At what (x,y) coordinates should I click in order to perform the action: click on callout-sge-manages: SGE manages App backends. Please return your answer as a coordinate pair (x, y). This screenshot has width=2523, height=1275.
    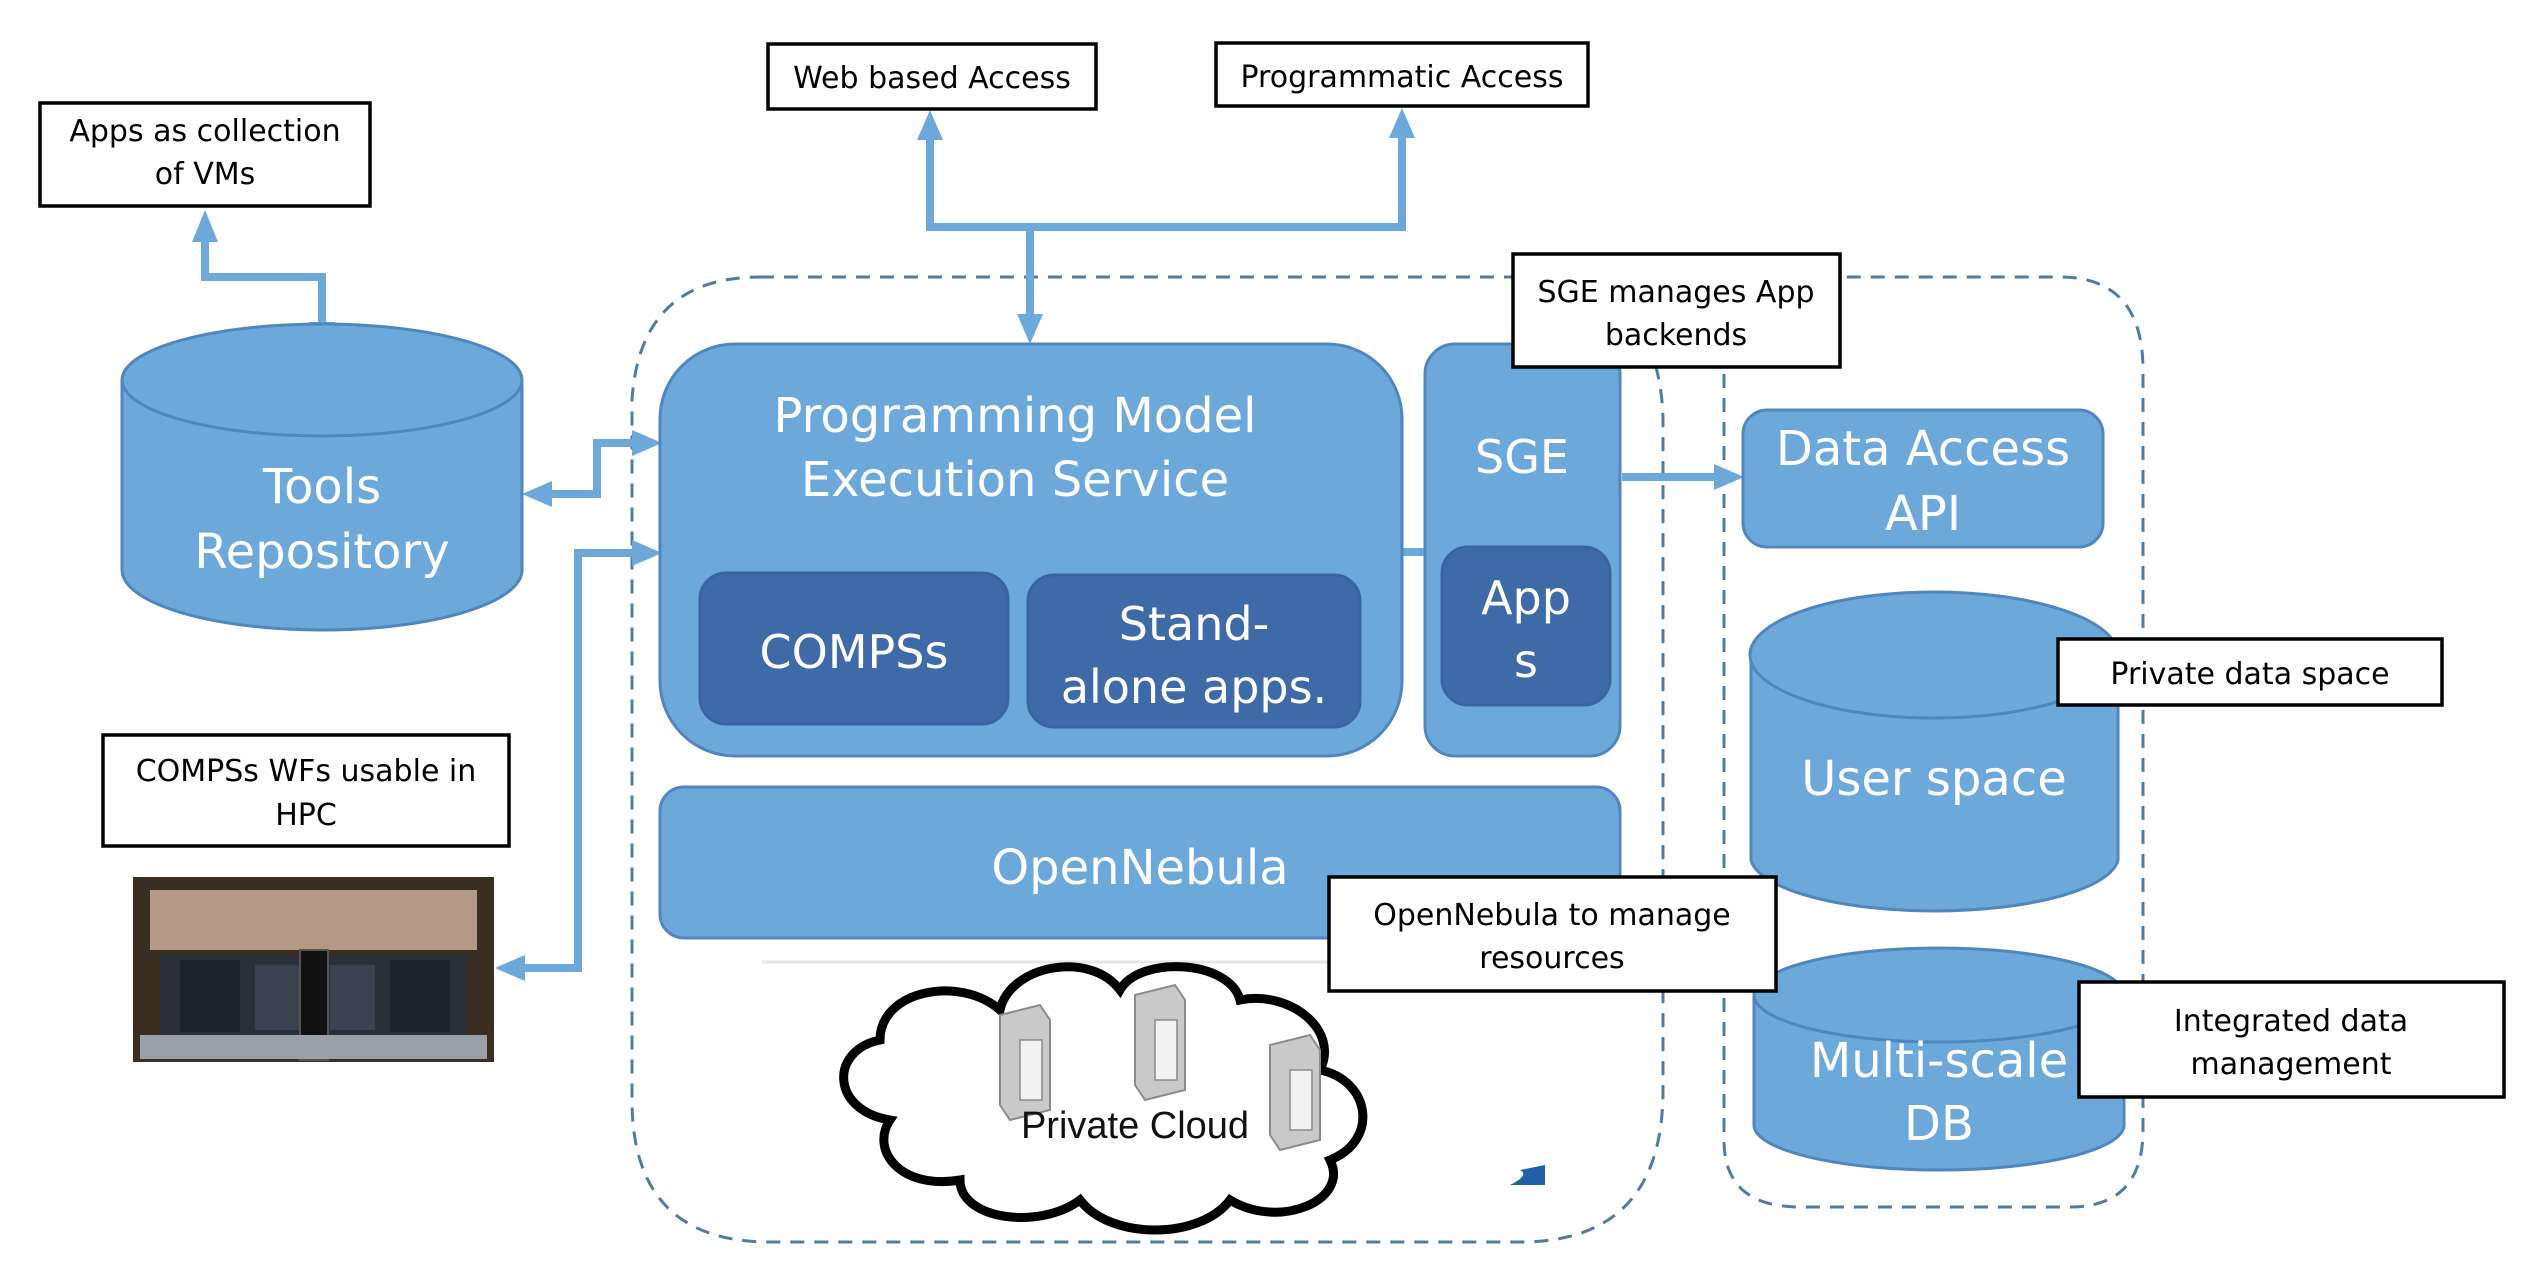
    Looking at the image, I should click on (1676, 310).